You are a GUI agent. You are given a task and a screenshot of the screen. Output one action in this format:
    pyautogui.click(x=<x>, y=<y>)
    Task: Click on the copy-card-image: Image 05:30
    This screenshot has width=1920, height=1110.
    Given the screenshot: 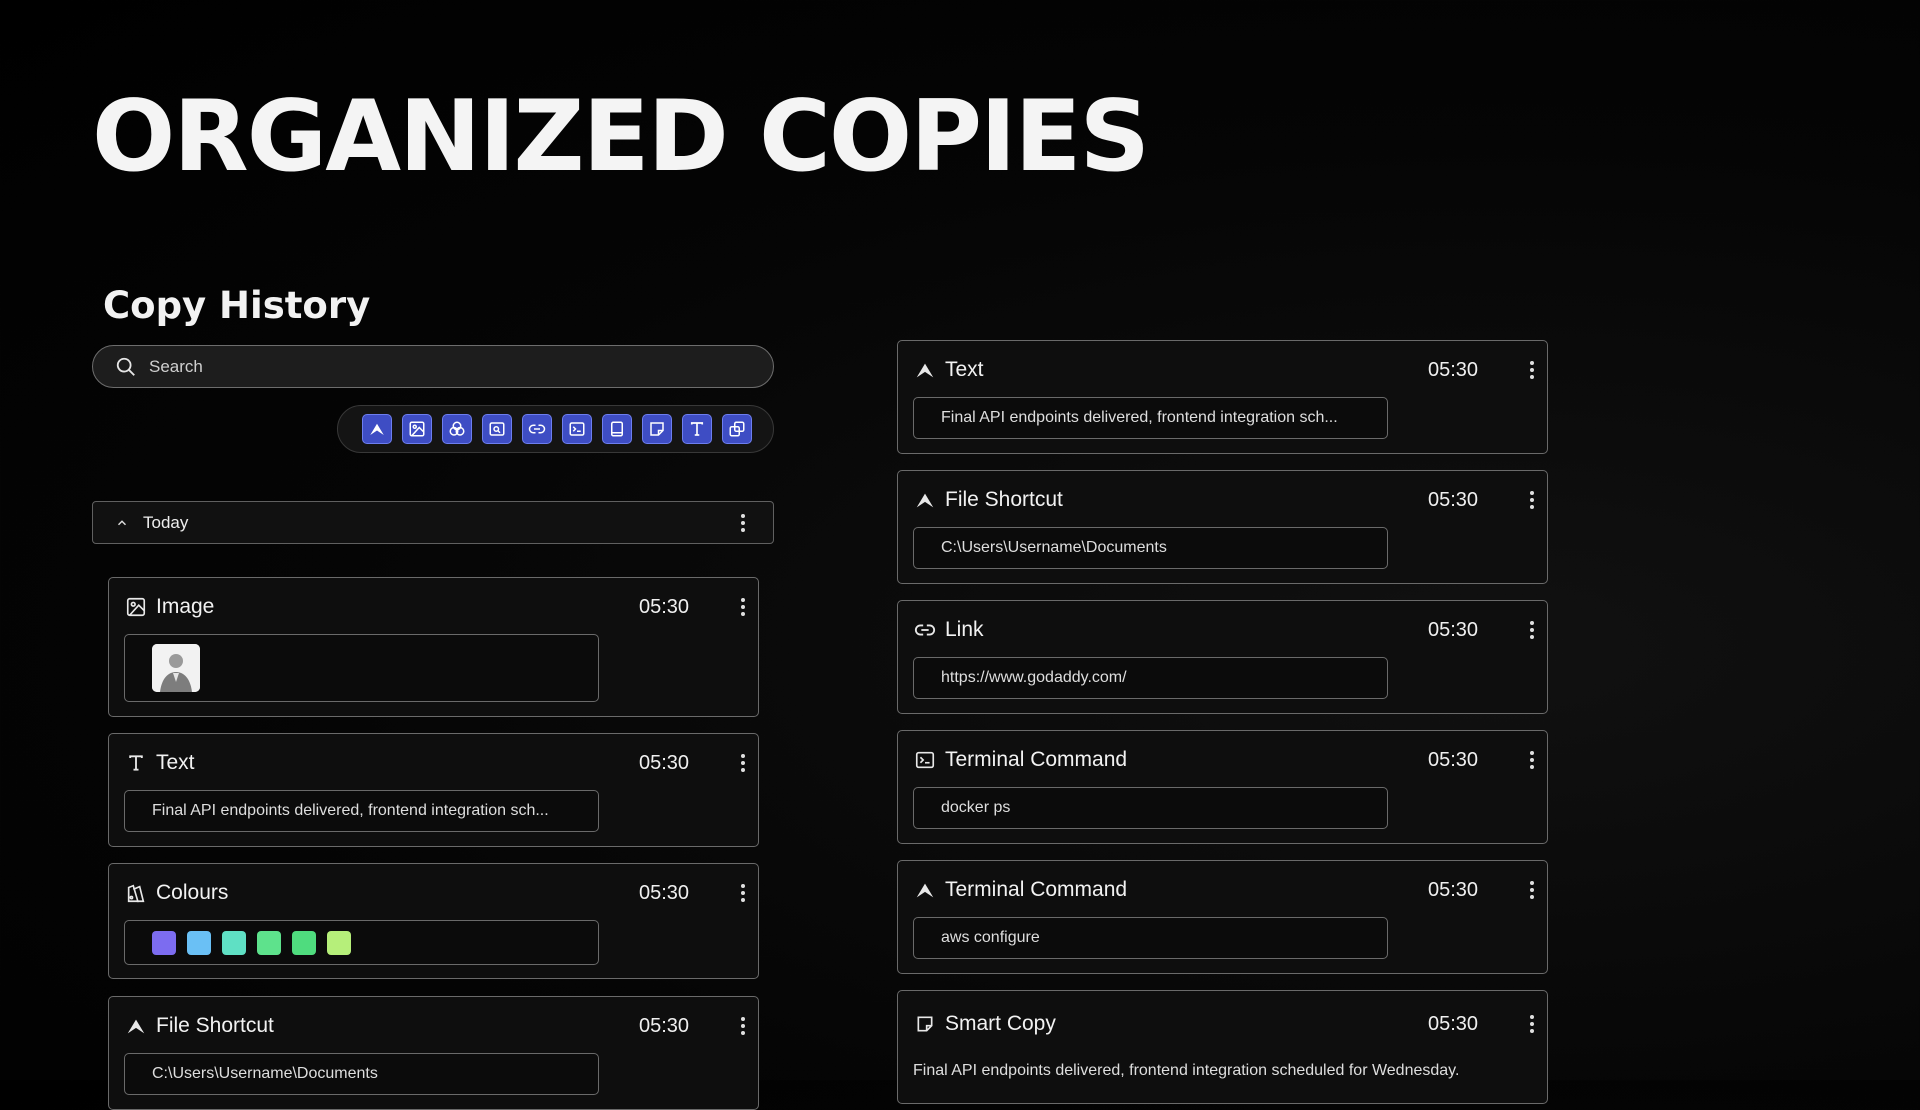 What is the action you would take?
    pyautogui.click(x=433, y=647)
    